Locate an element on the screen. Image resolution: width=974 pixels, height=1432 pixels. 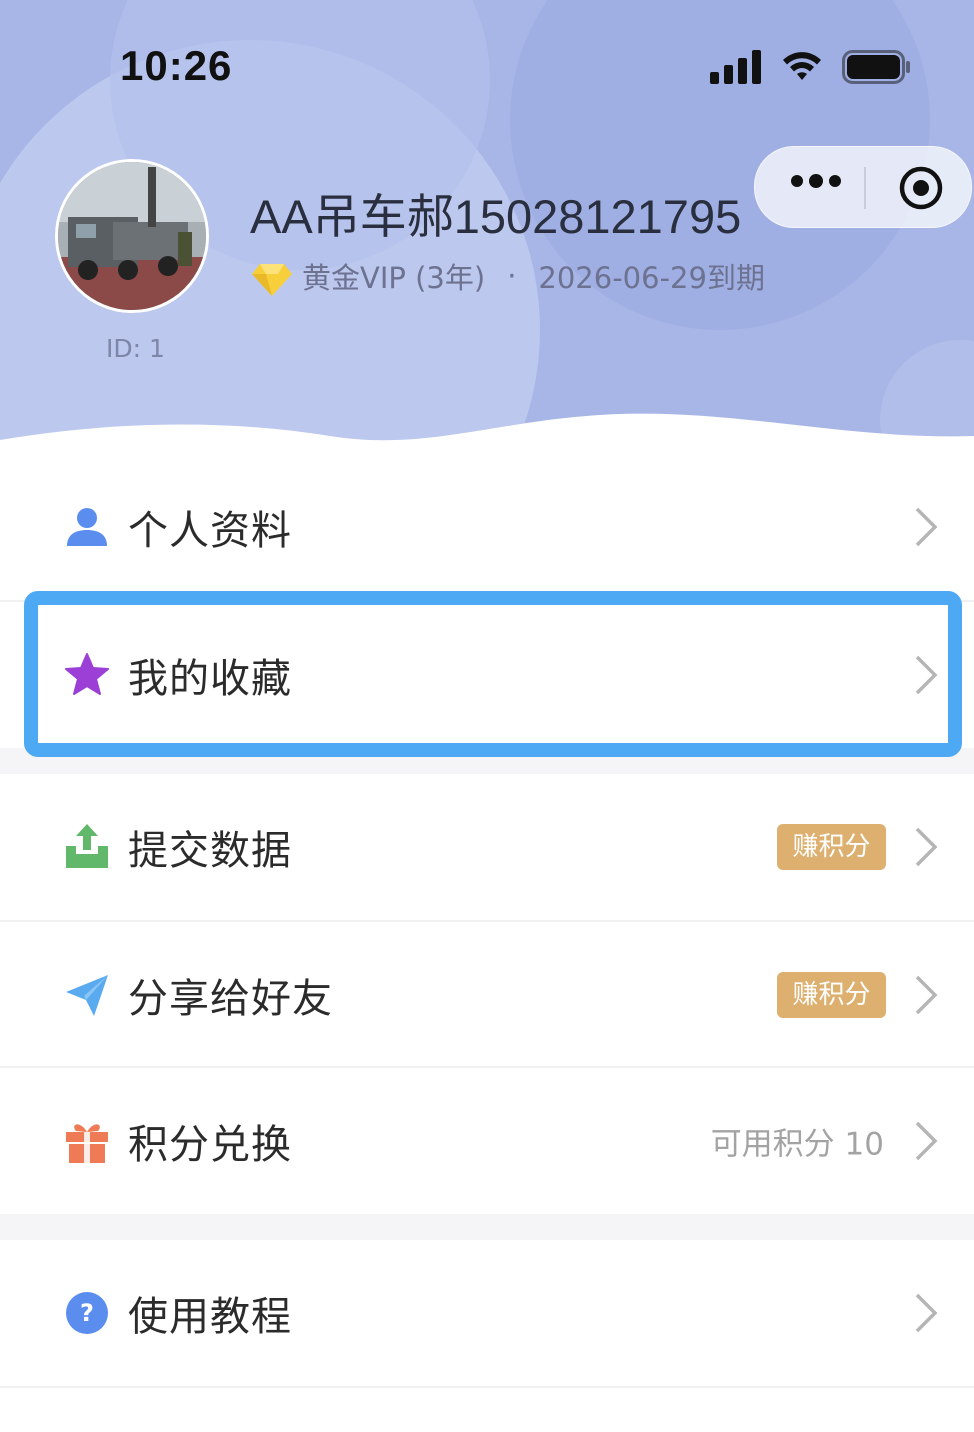
menu-item-profile: 个人资料 is located at coordinates (487, 527).